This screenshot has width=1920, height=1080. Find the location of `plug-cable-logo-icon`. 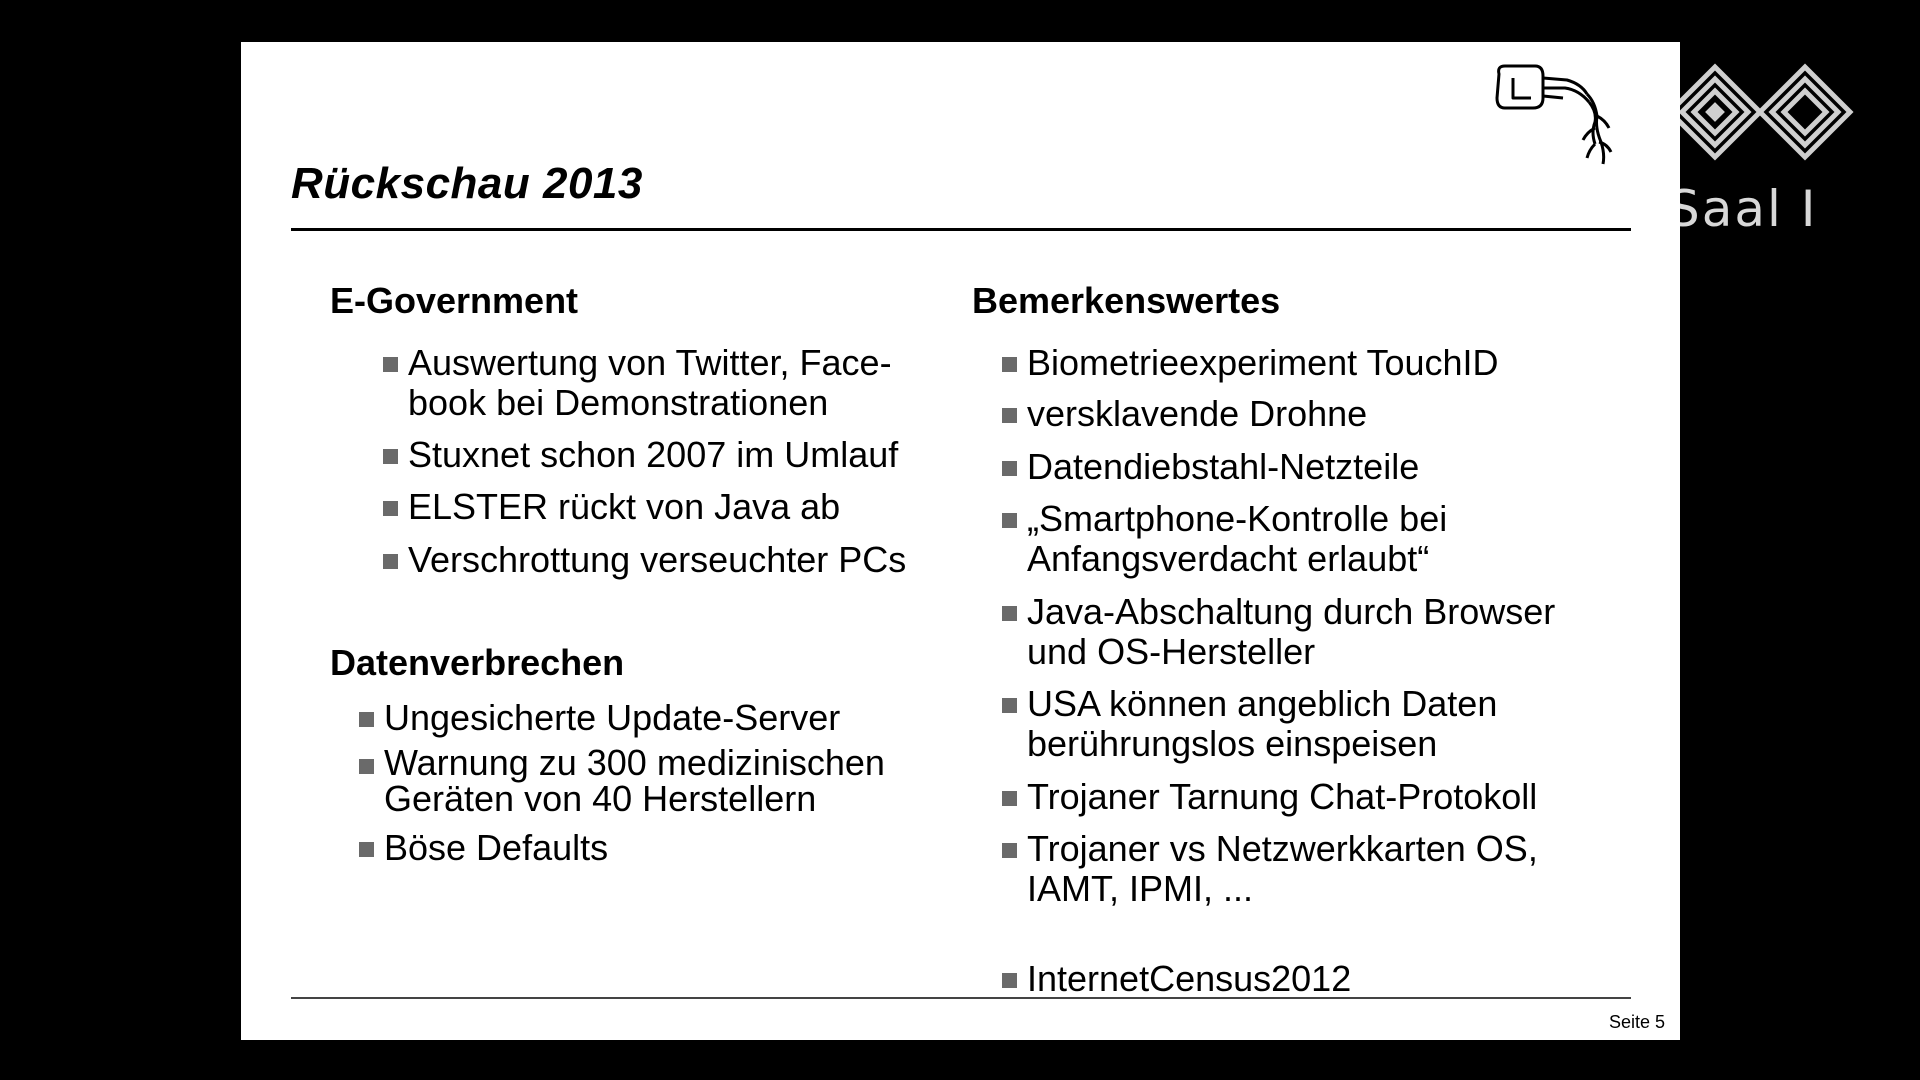

plug-cable-logo-icon is located at coordinates (1554, 114).